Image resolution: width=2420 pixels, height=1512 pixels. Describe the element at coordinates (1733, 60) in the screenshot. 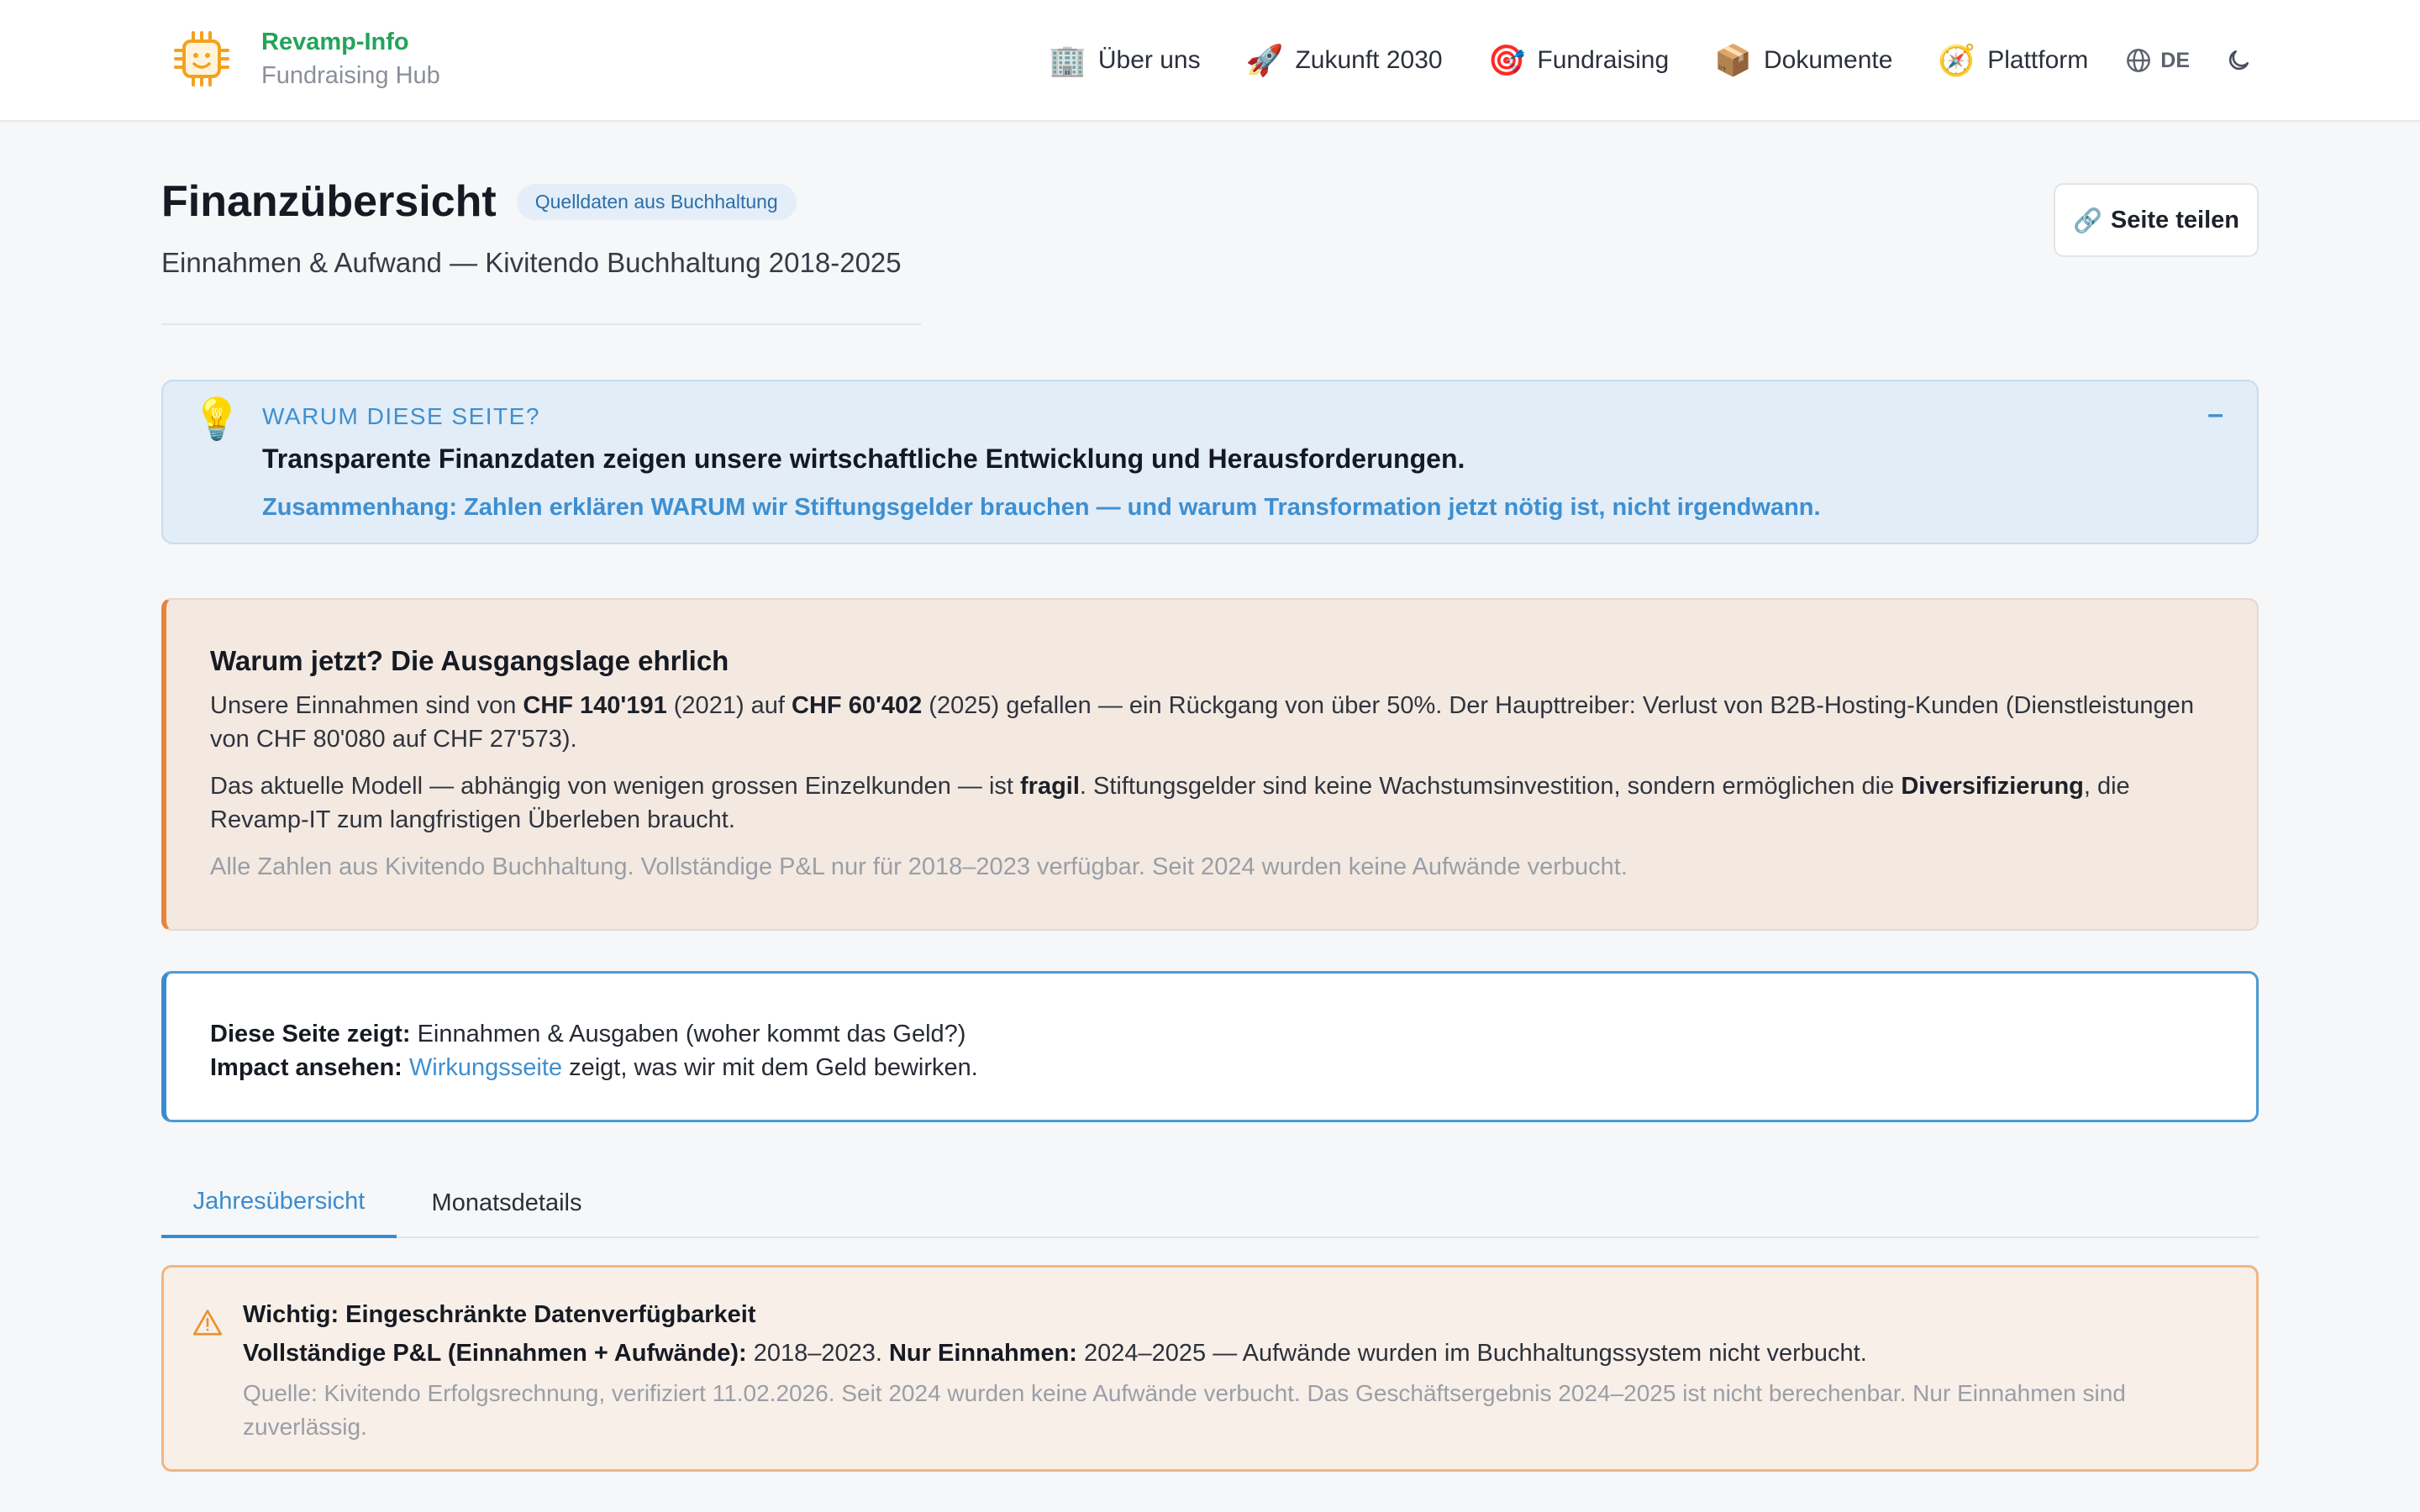

I see `package-icon: 📦` at that location.